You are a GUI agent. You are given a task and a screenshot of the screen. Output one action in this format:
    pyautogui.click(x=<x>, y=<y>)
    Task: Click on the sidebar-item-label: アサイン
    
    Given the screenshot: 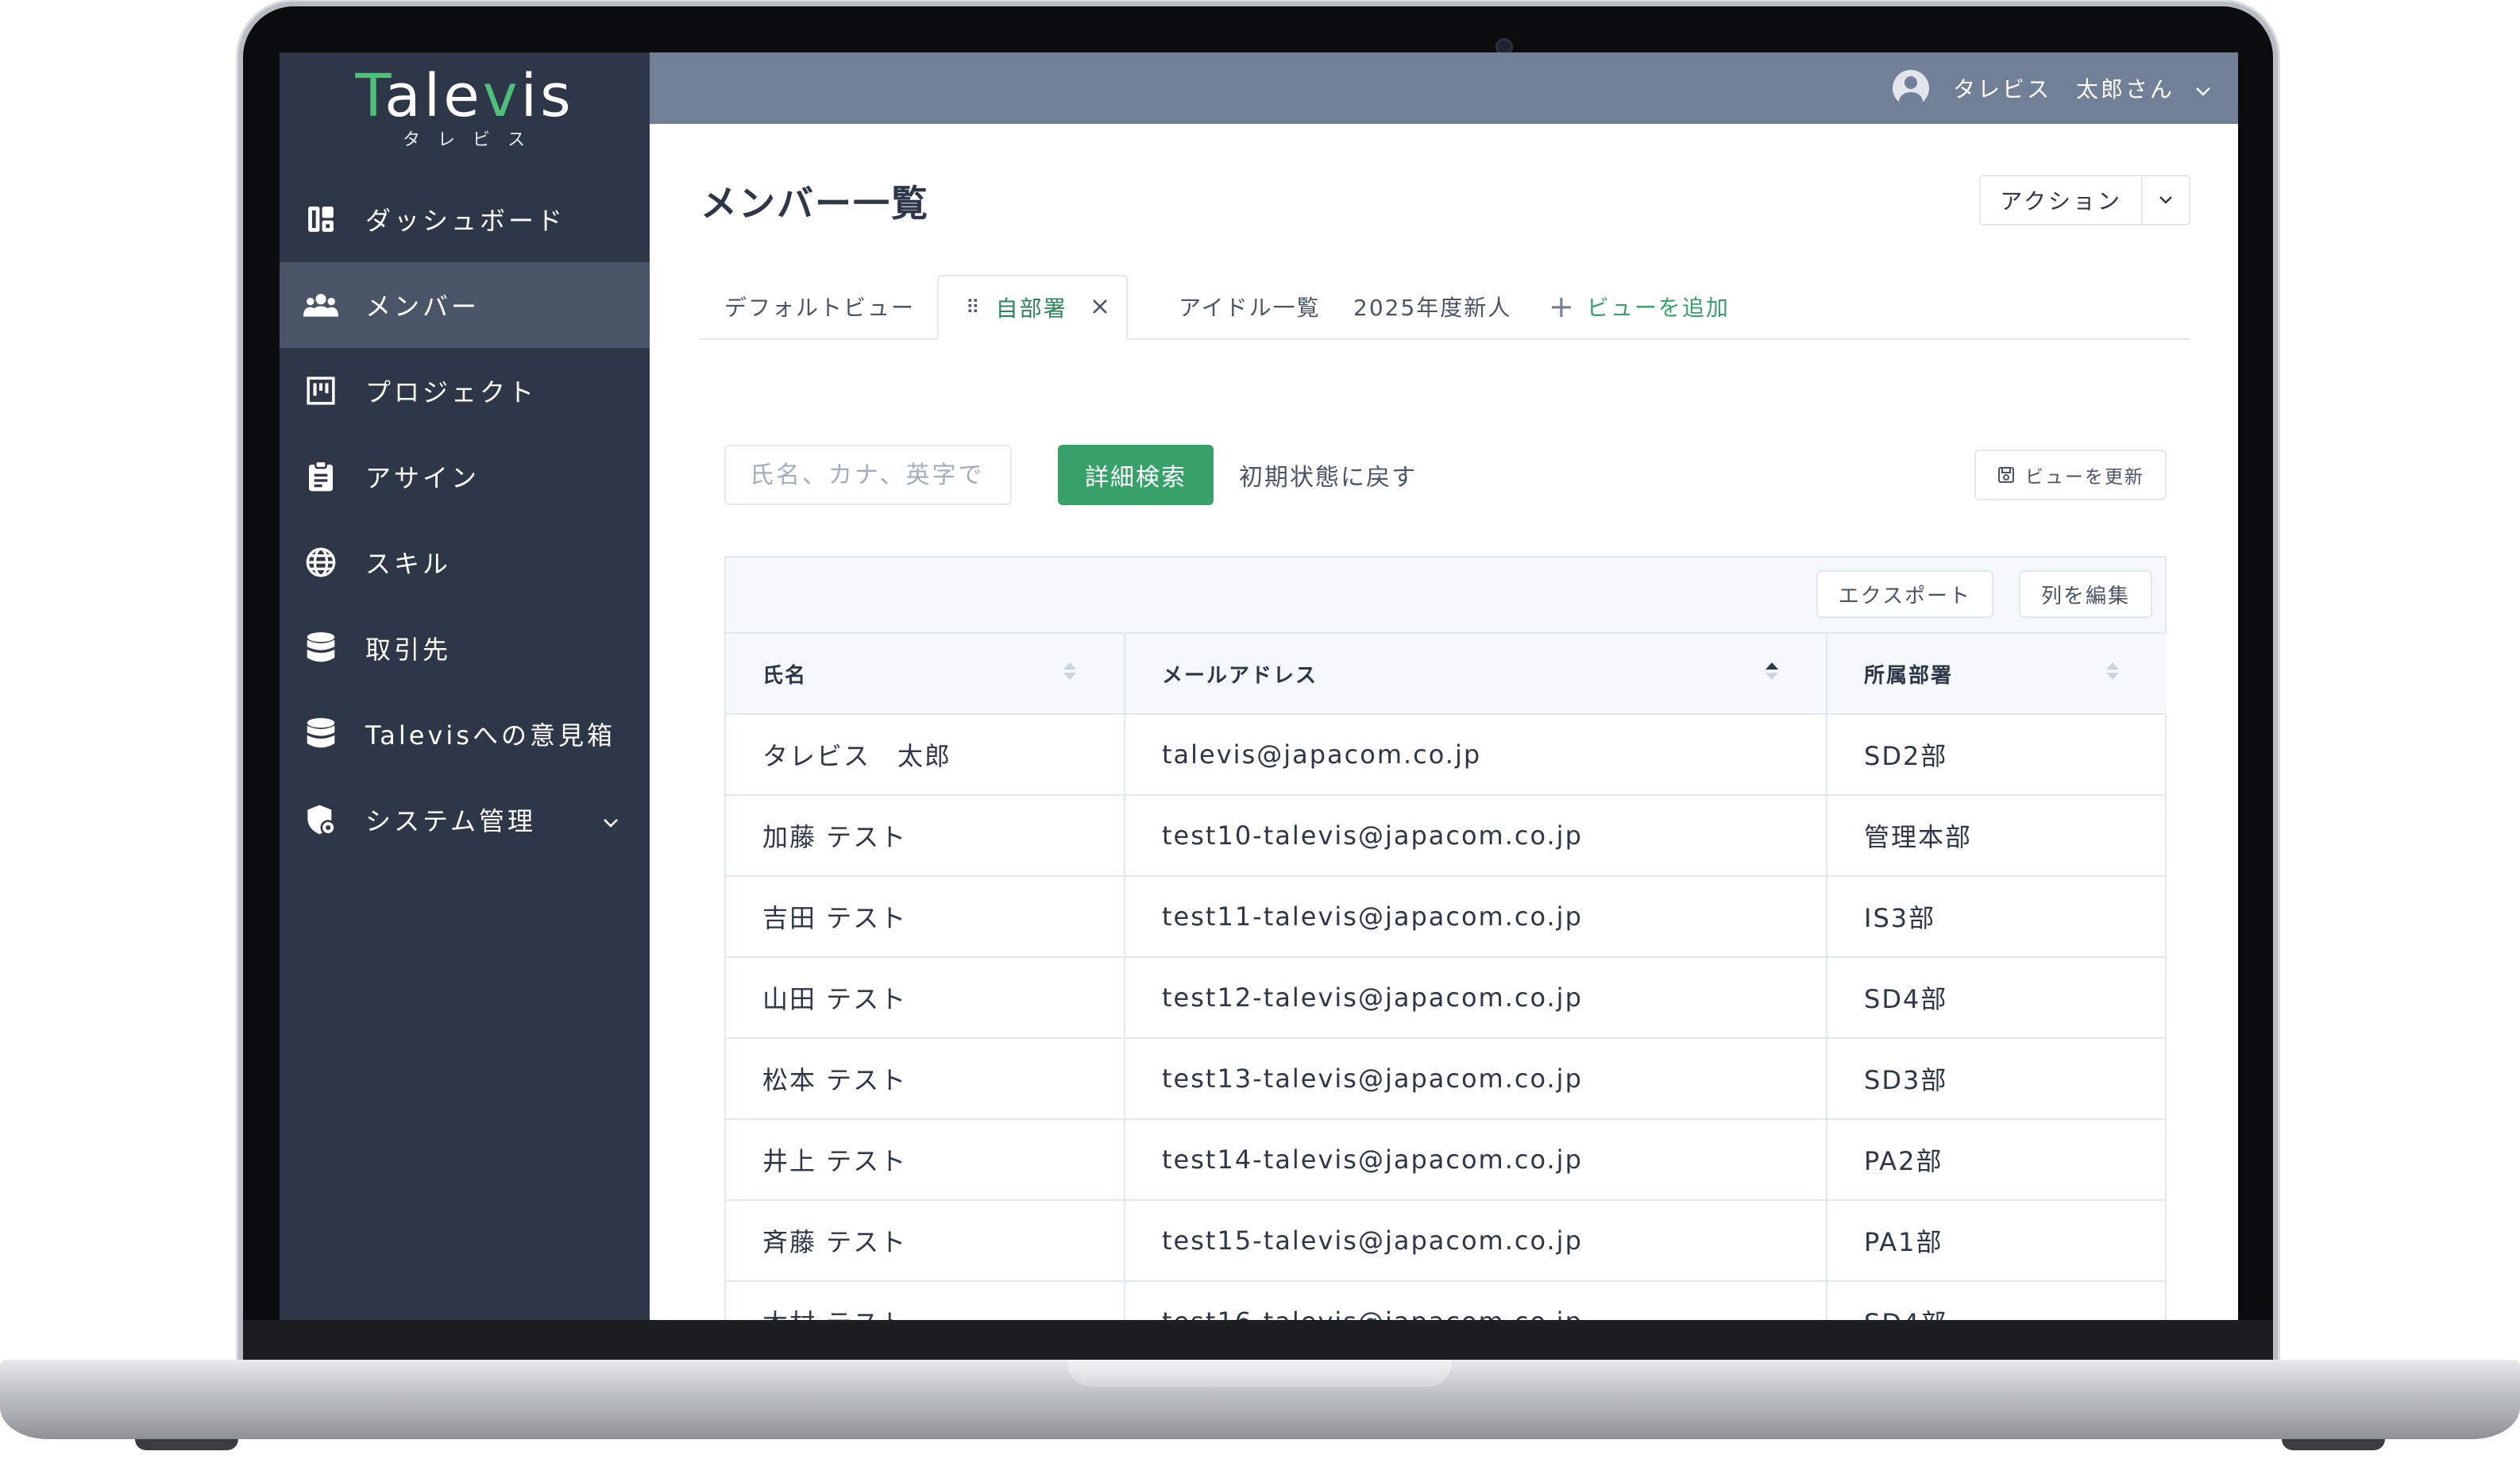 What is the action you would take?
    pyautogui.click(x=422, y=478)
    